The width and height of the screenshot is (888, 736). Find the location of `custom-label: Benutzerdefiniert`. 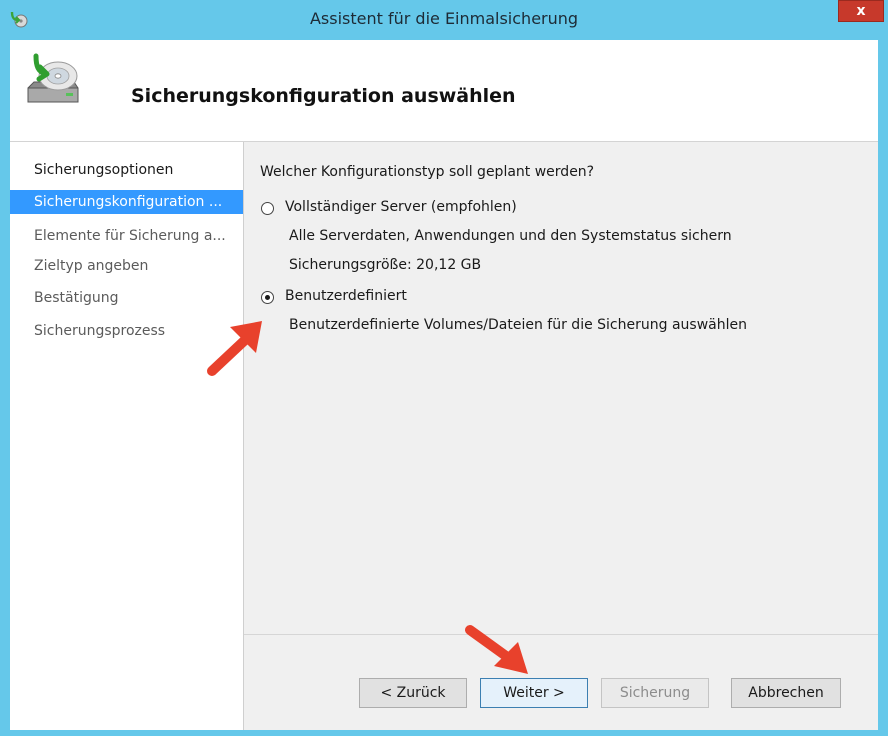

custom-label: Benutzerdefiniert is located at coordinates (346, 296).